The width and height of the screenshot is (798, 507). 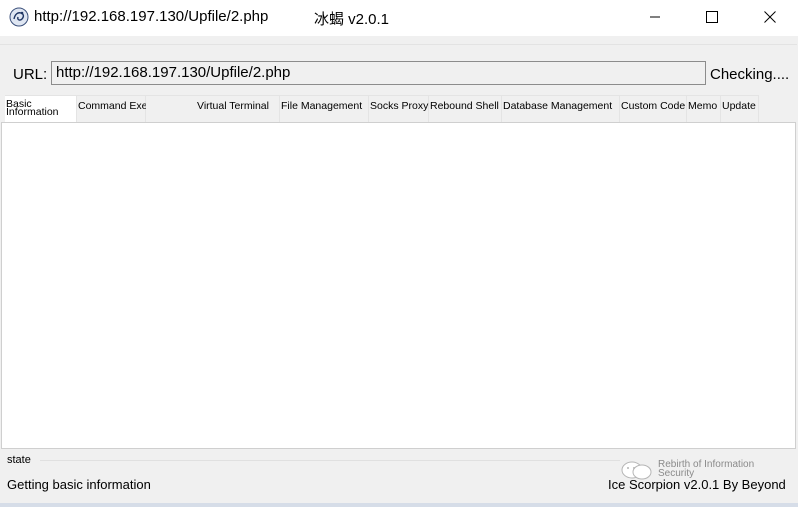 I want to click on state-group-label: state, so click(x=19, y=460).